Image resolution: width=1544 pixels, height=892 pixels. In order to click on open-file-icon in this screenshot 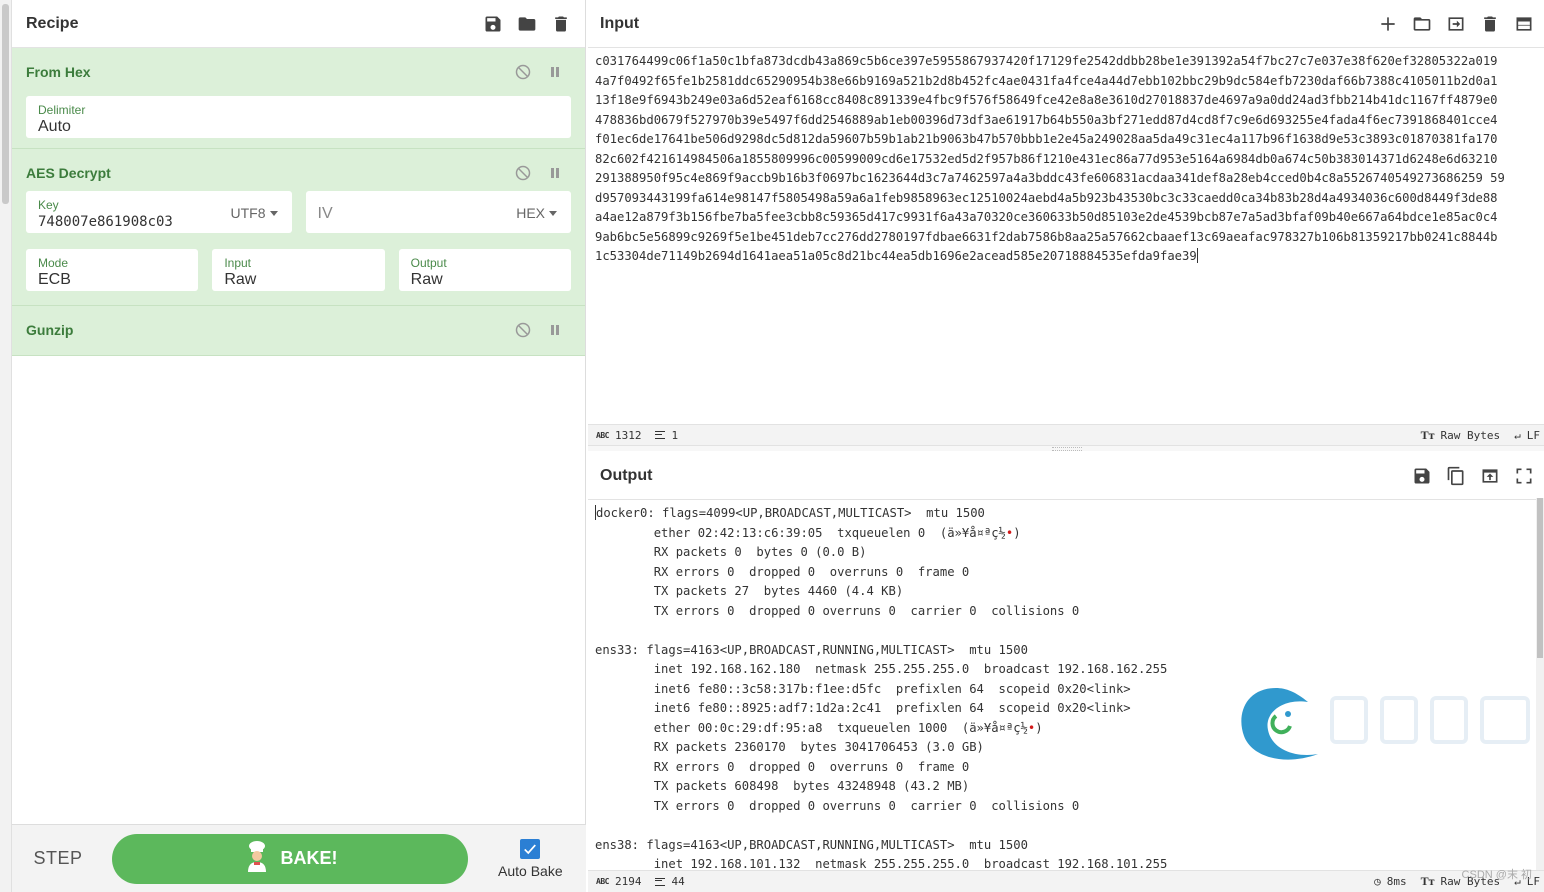, I will do `click(1456, 24)`.